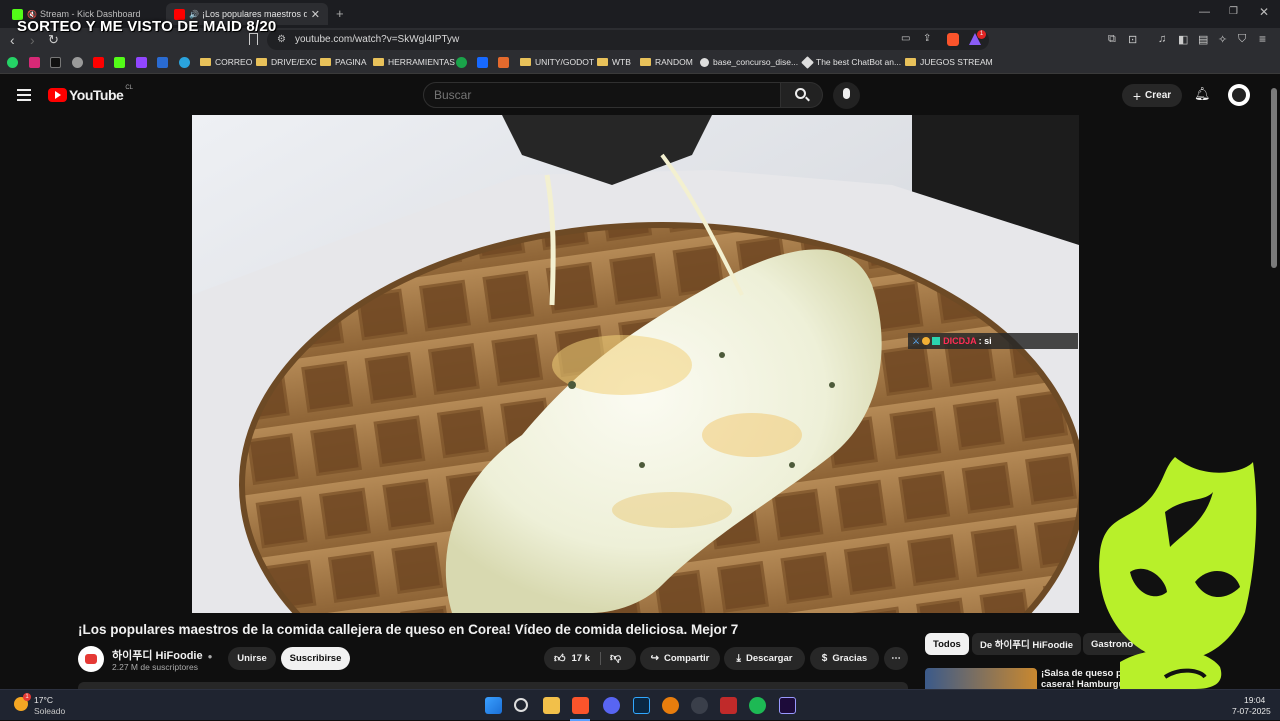 The image size is (1280, 721). What do you see at coordinates (905, 38) in the screenshot?
I see `cast-icon: ▭` at bounding box center [905, 38].